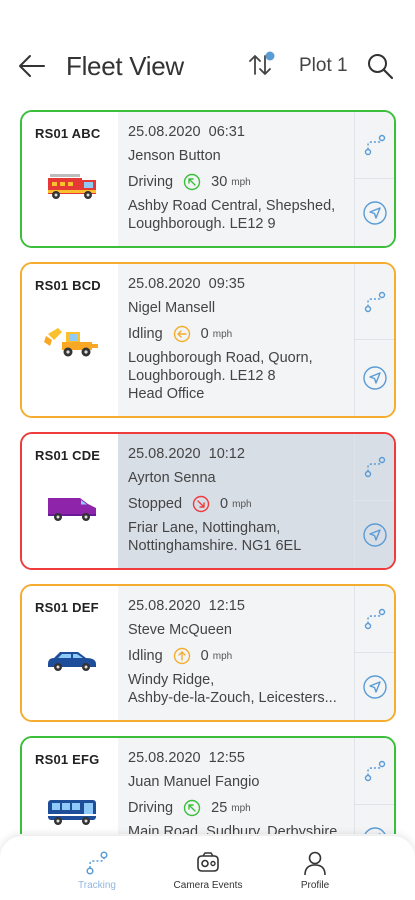 This screenshot has height=900, width=415. I want to click on vehicle-address: Main Road, Sudbury, Derbyshire., so click(235, 829).